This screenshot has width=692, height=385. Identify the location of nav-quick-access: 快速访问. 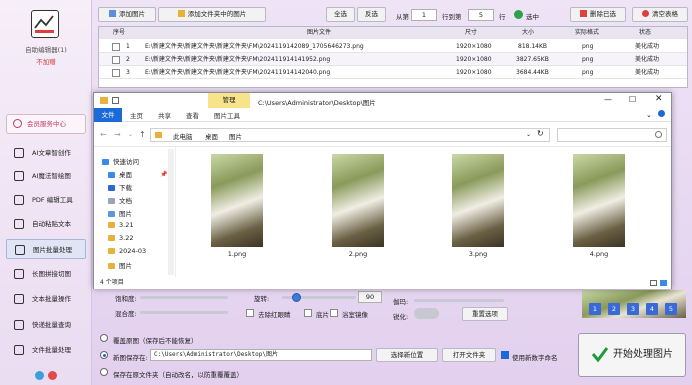
(120, 161).